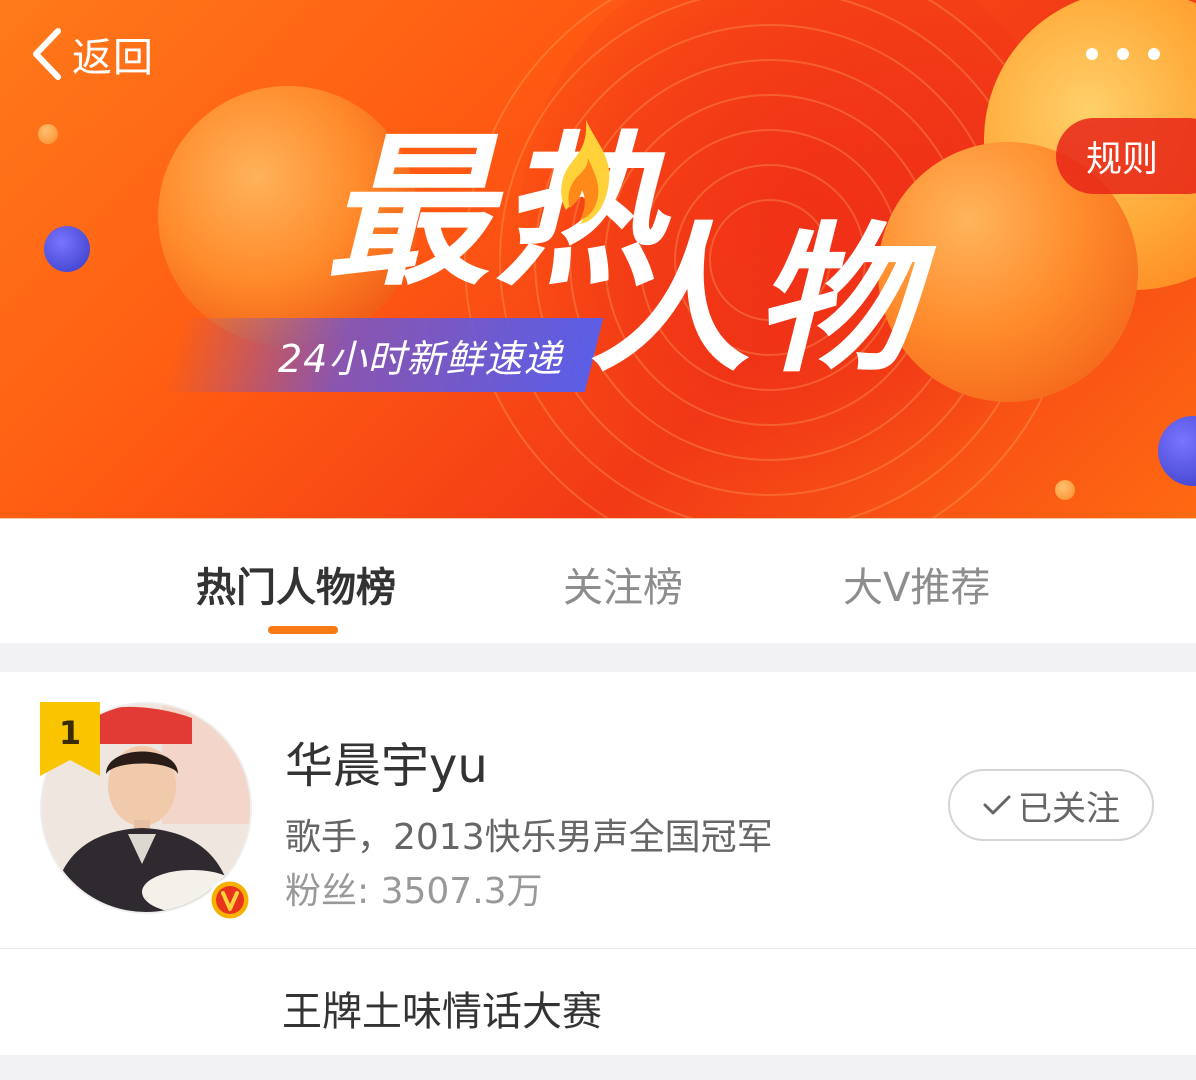  Describe the element at coordinates (1126, 156) in the screenshot. I see `rules-button: 规则` at that location.